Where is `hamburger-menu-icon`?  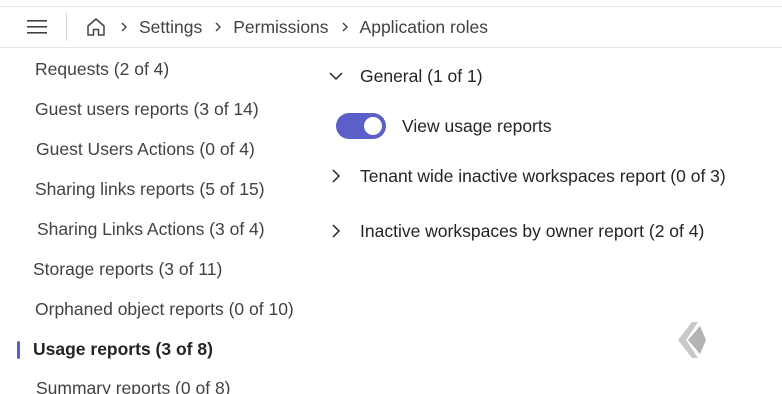 hamburger-menu-icon is located at coordinates (37, 27).